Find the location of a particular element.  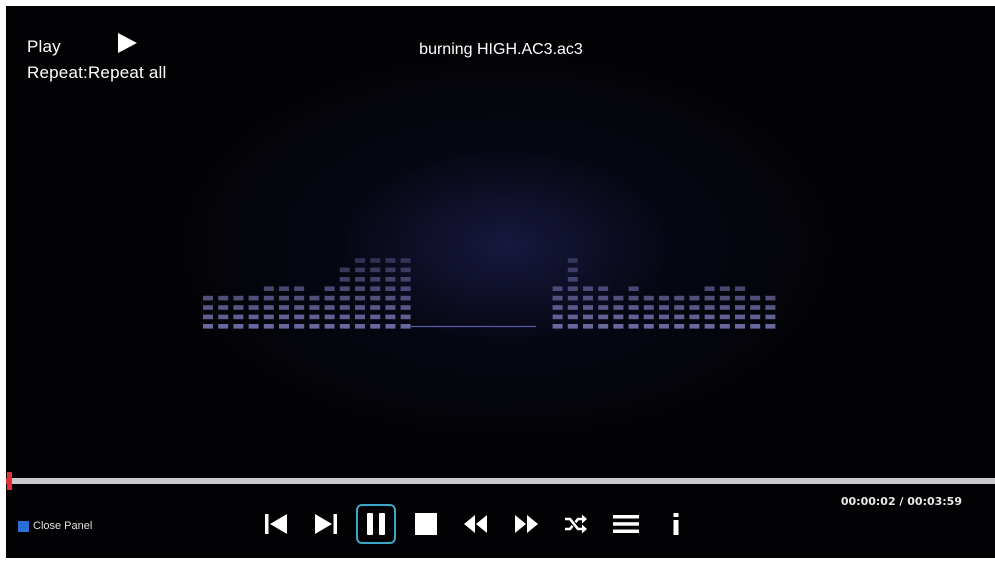

shuffle-icon is located at coordinates (576, 524).